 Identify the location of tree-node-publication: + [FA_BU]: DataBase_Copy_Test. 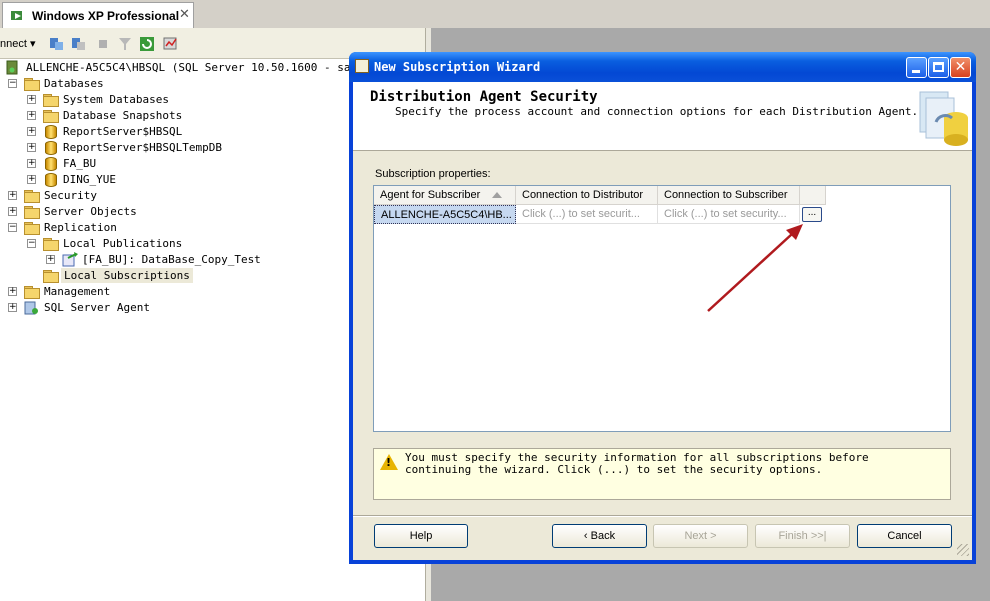
(156, 259).